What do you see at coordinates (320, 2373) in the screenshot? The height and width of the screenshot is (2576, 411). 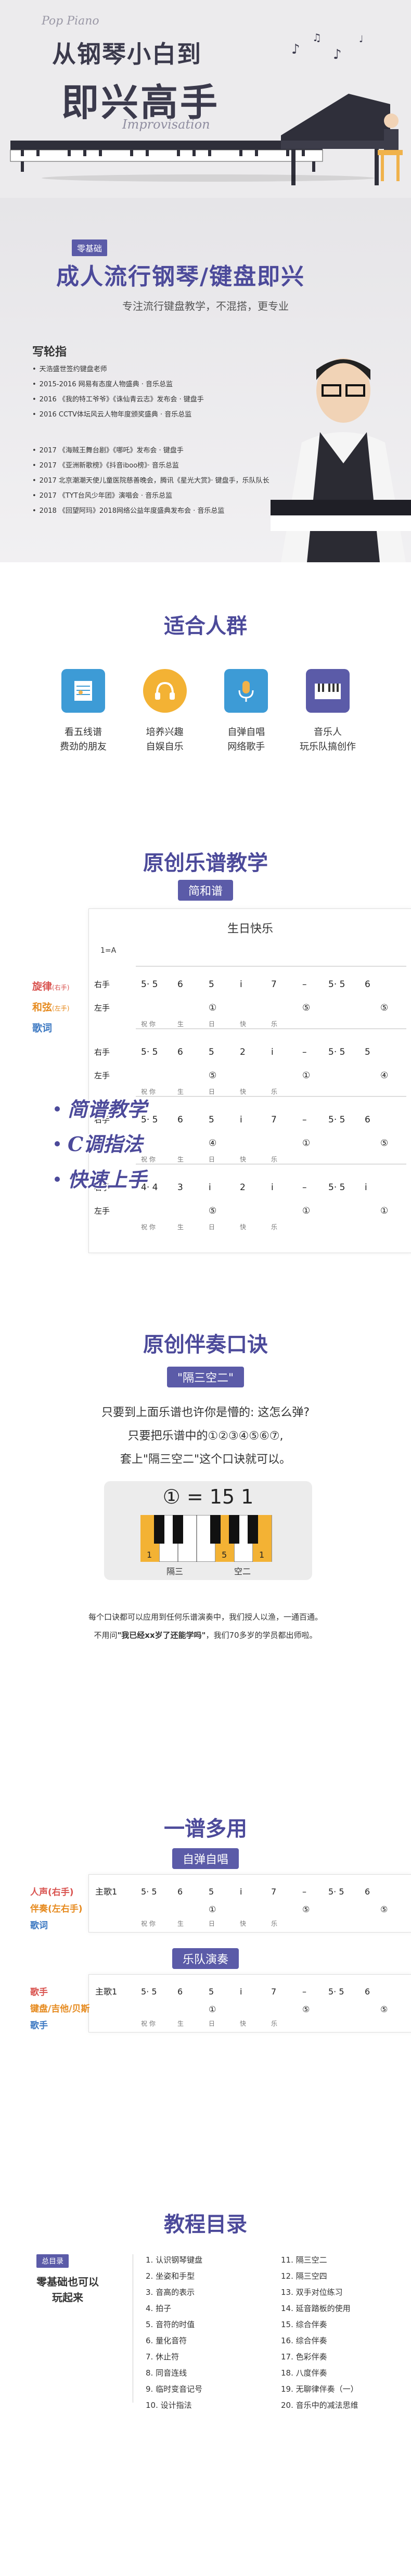 I see `catalog-item: 18. 八度伴奏` at bounding box center [320, 2373].